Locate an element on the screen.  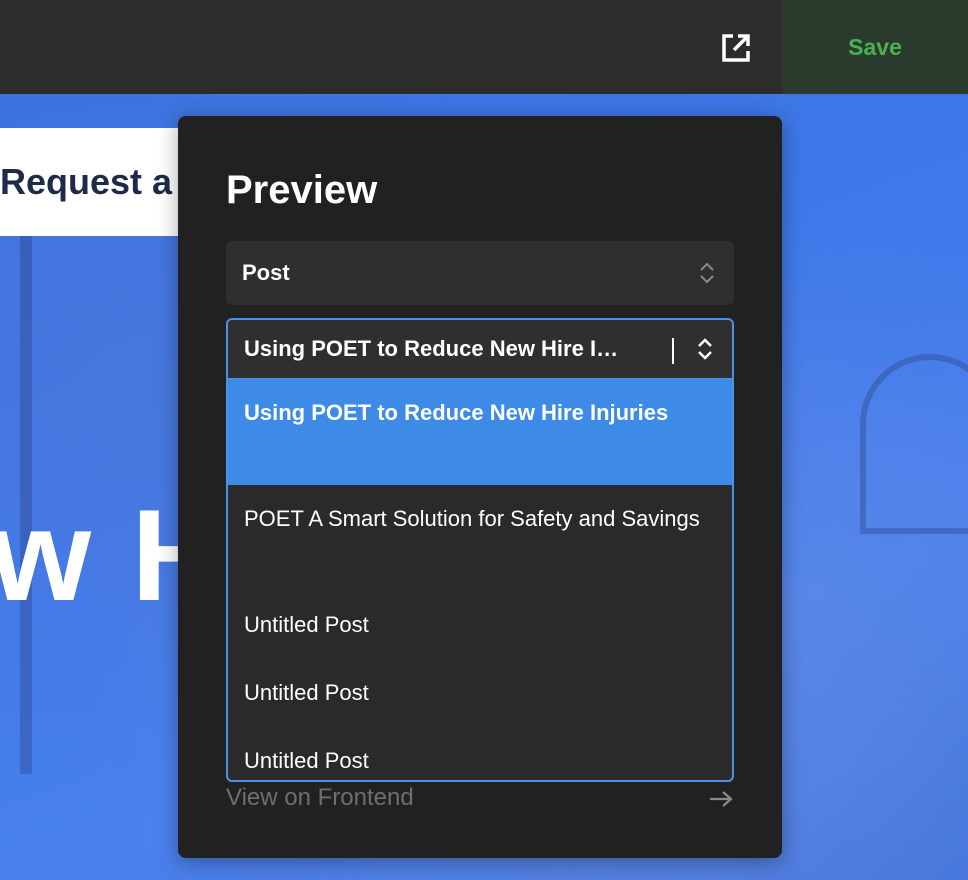
external-link-icon is located at coordinates (736, 48).